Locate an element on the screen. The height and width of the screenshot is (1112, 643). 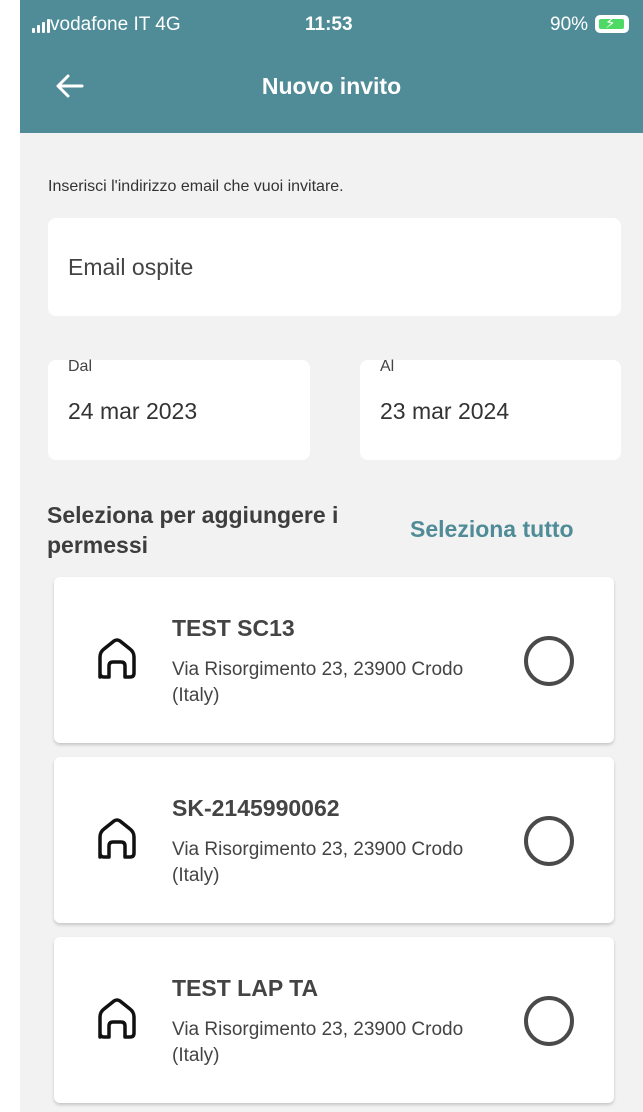
battery-icon: ⚡ is located at coordinates (612, 24).